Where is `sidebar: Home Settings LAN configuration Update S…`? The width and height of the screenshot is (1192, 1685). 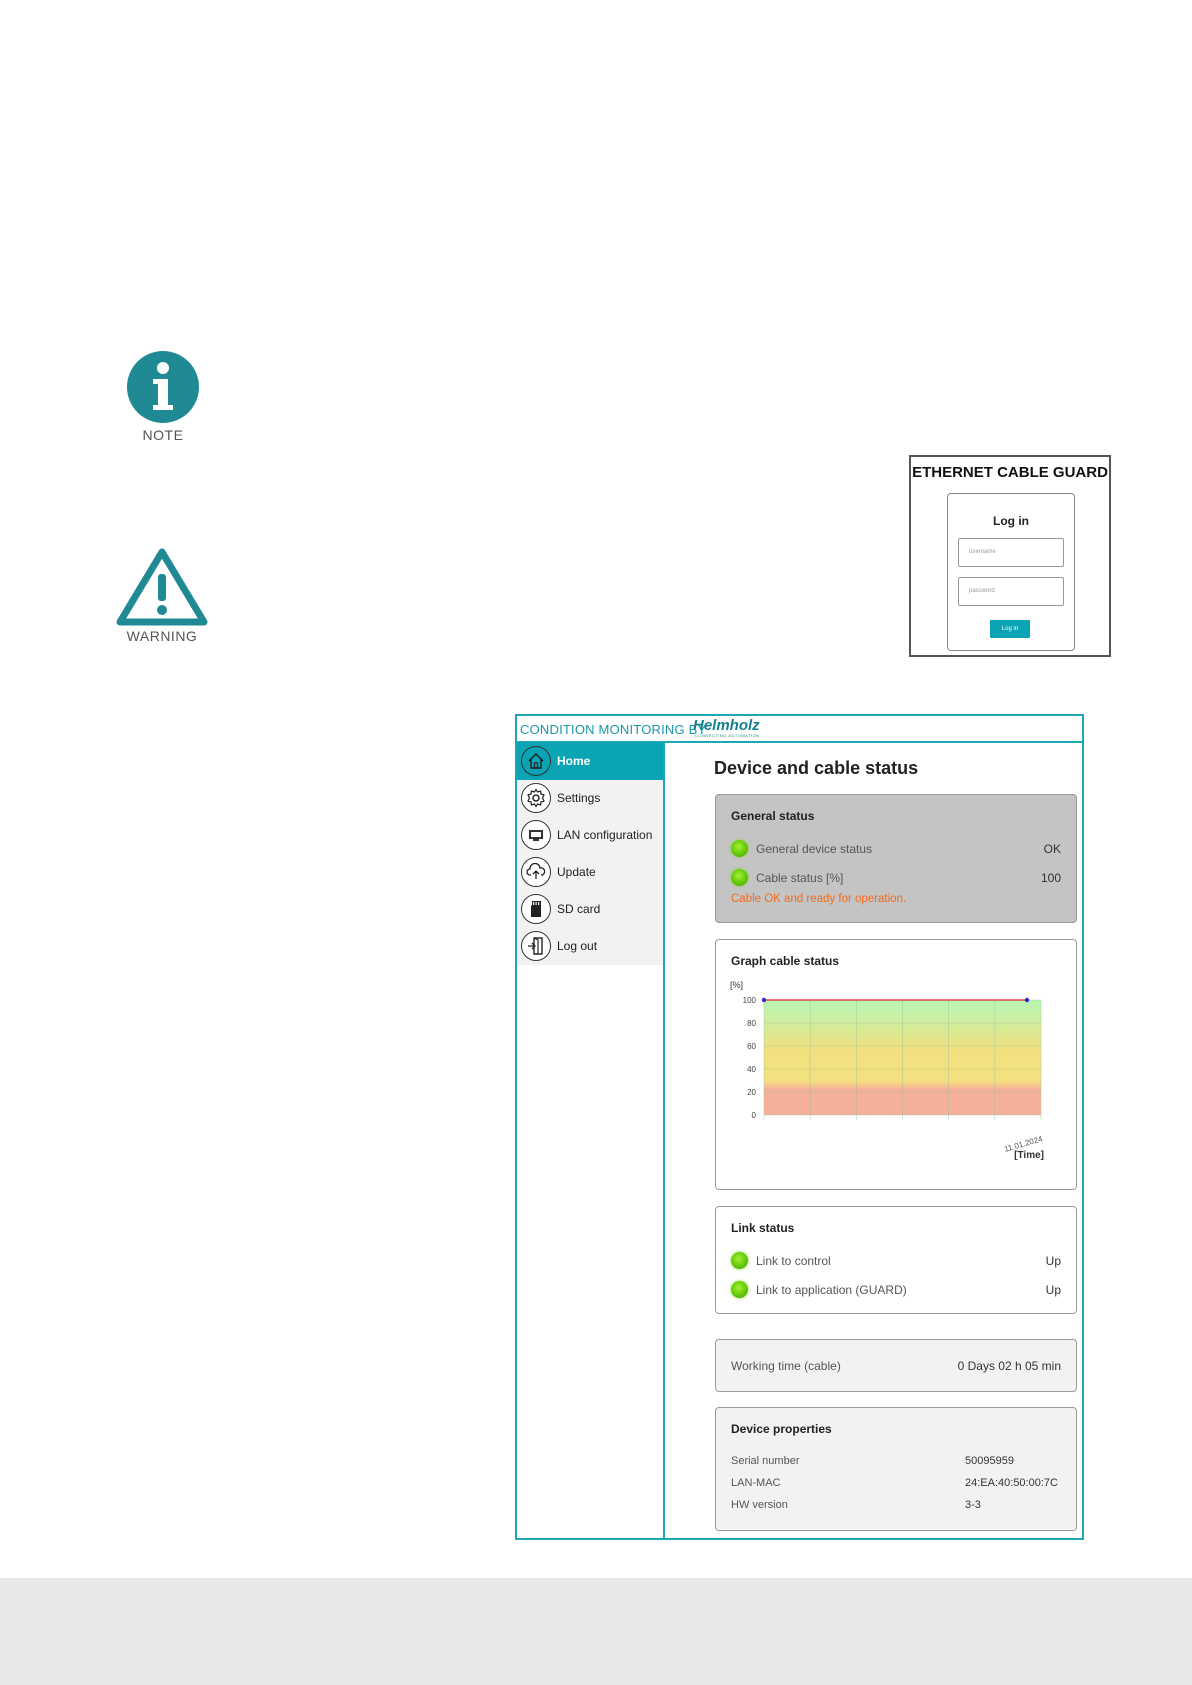 sidebar: Home Settings LAN configuration Update S… is located at coordinates (591, 1140).